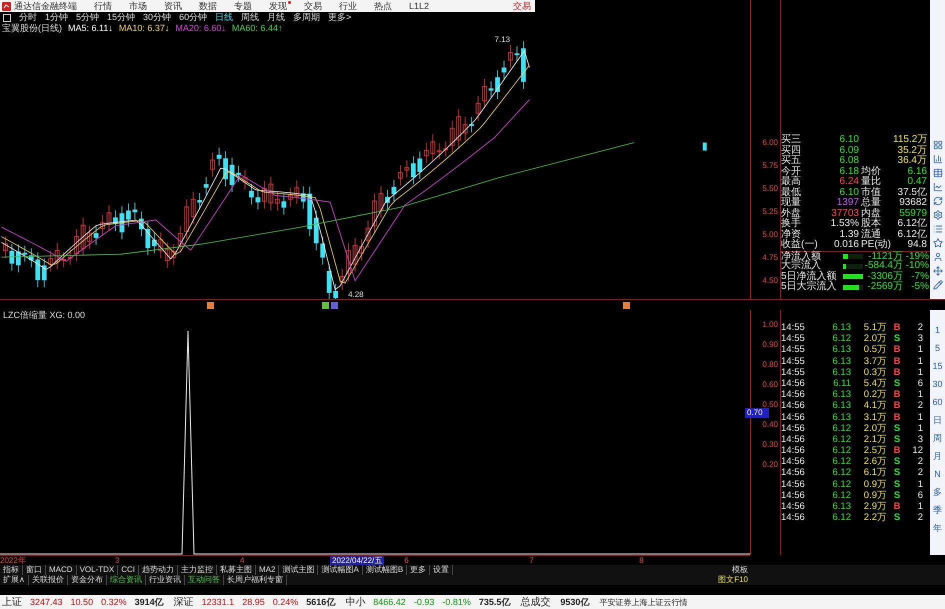  Describe the element at coordinates (348, 6) in the screenshot. I see `menu-item: 行业` at that location.